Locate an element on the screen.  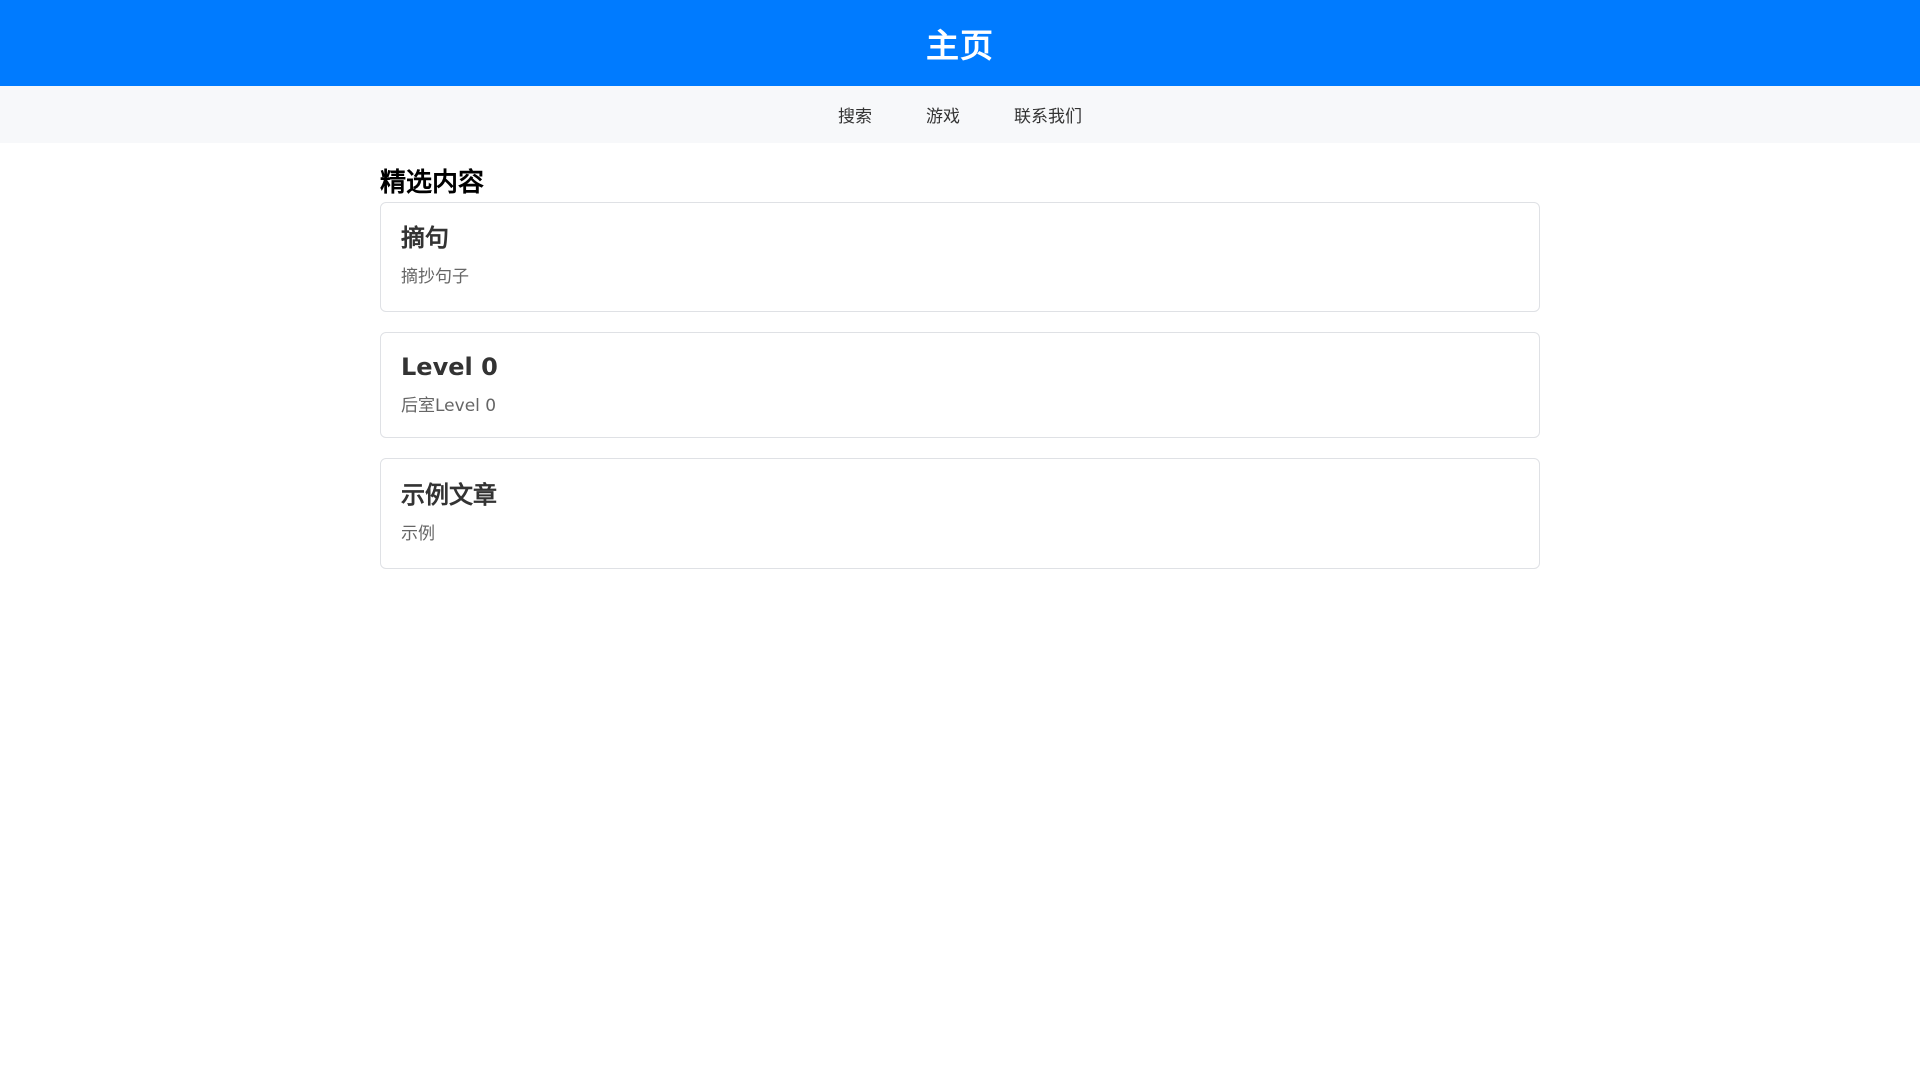
article-card: 示例文章 示例 is located at coordinates (960, 513).